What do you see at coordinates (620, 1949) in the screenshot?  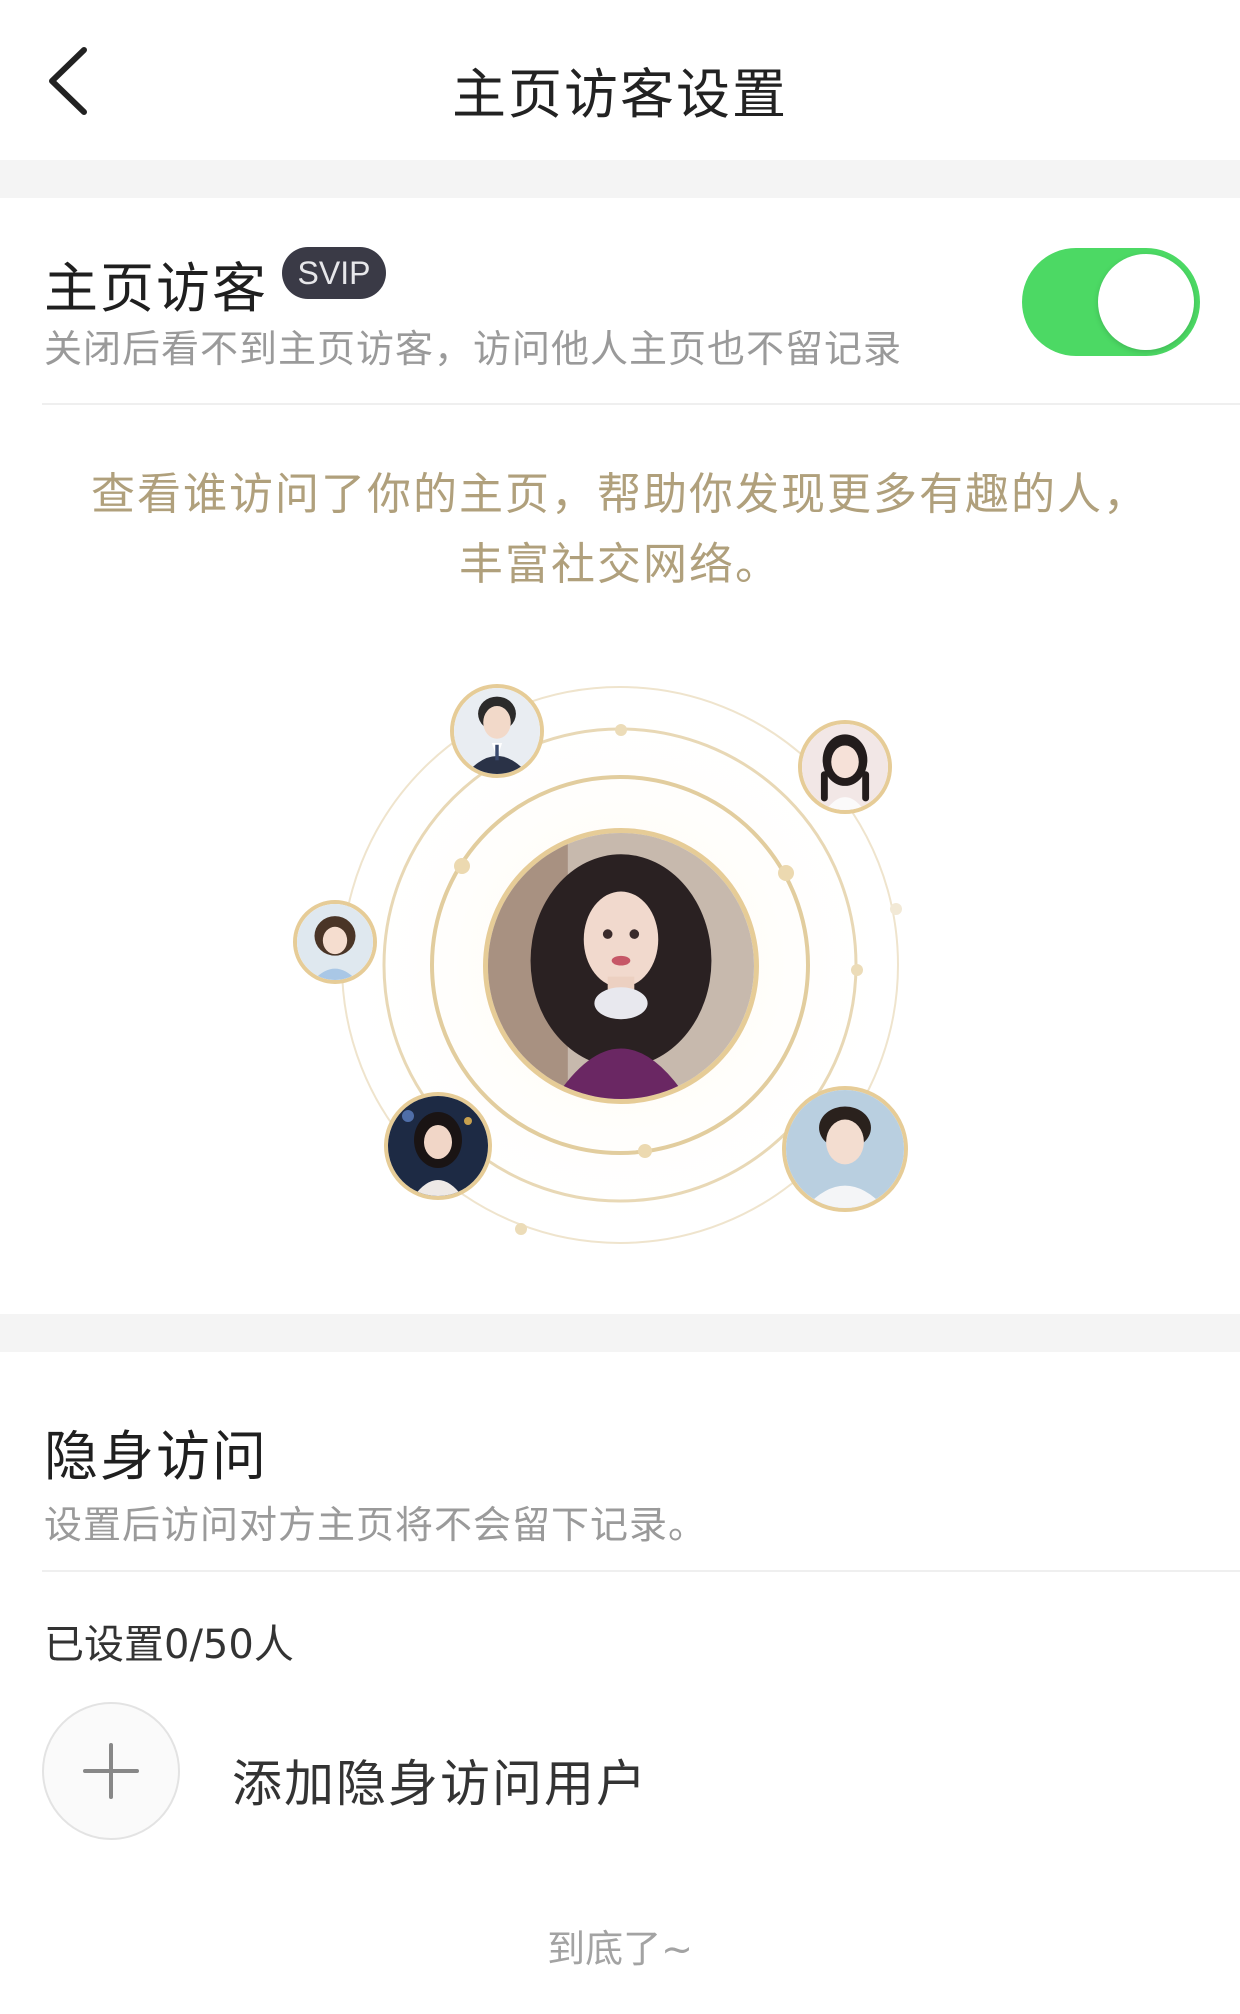 I see `end-of-list-text: 到底了~` at bounding box center [620, 1949].